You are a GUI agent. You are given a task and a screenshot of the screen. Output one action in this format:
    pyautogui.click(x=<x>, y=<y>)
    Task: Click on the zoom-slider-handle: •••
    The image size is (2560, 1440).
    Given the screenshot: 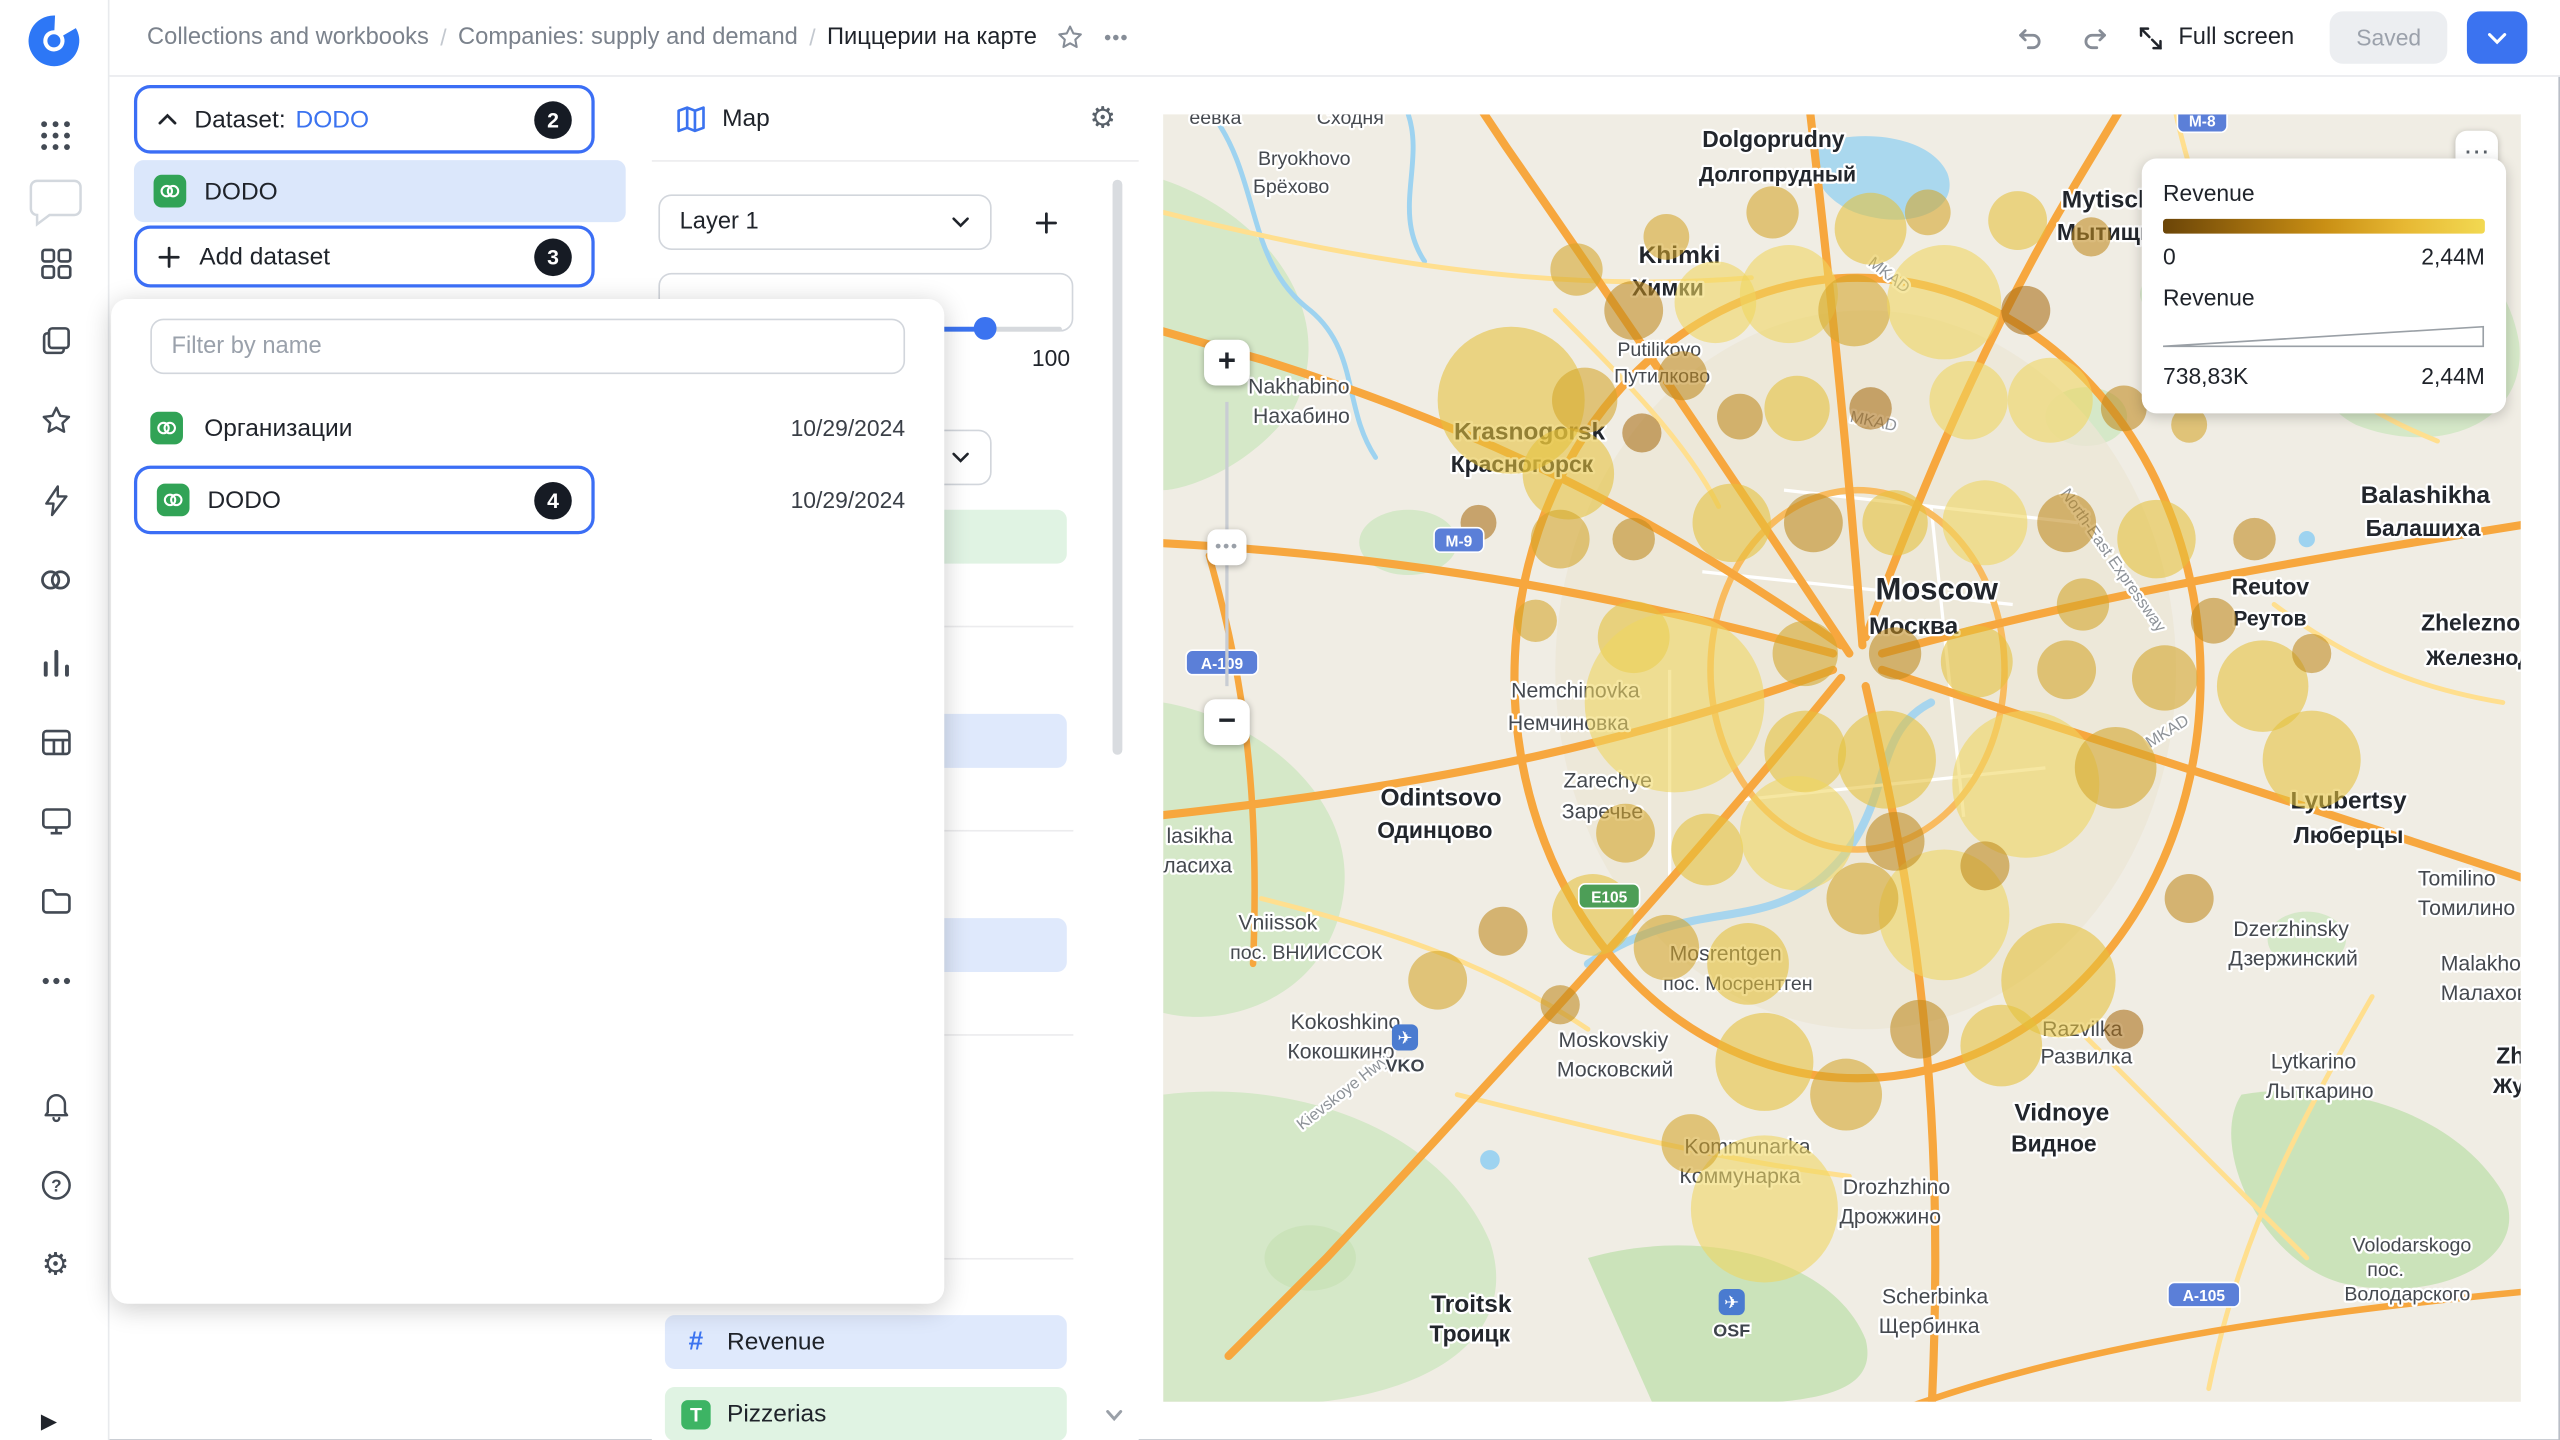 What is the action you would take?
    pyautogui.click(x=1227, y=547)
    